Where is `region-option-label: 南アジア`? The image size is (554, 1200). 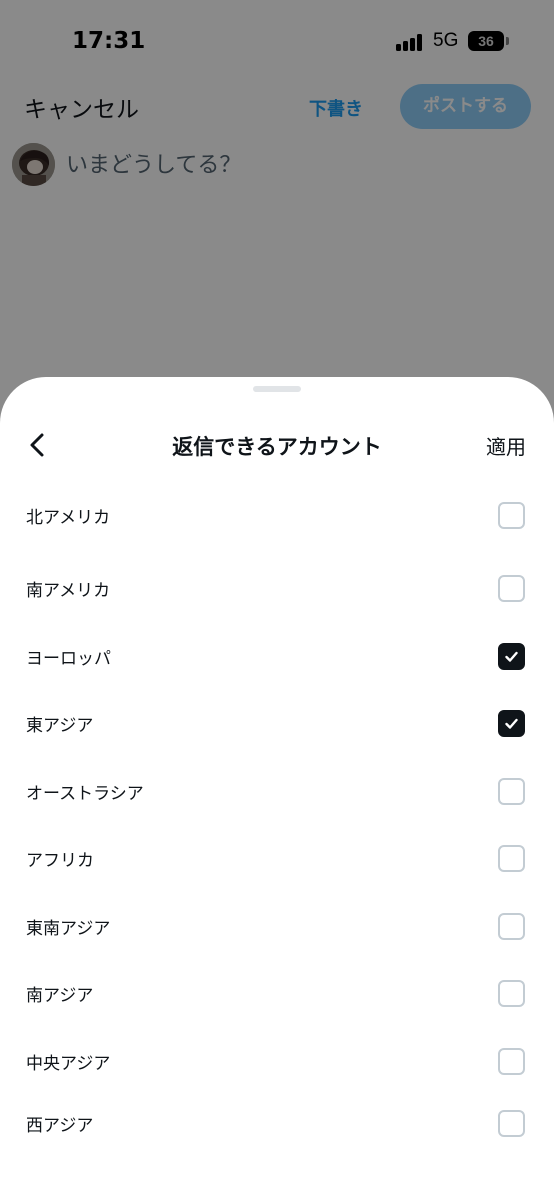 region-option-label: 南アジア is located at coordinates (60, 996).